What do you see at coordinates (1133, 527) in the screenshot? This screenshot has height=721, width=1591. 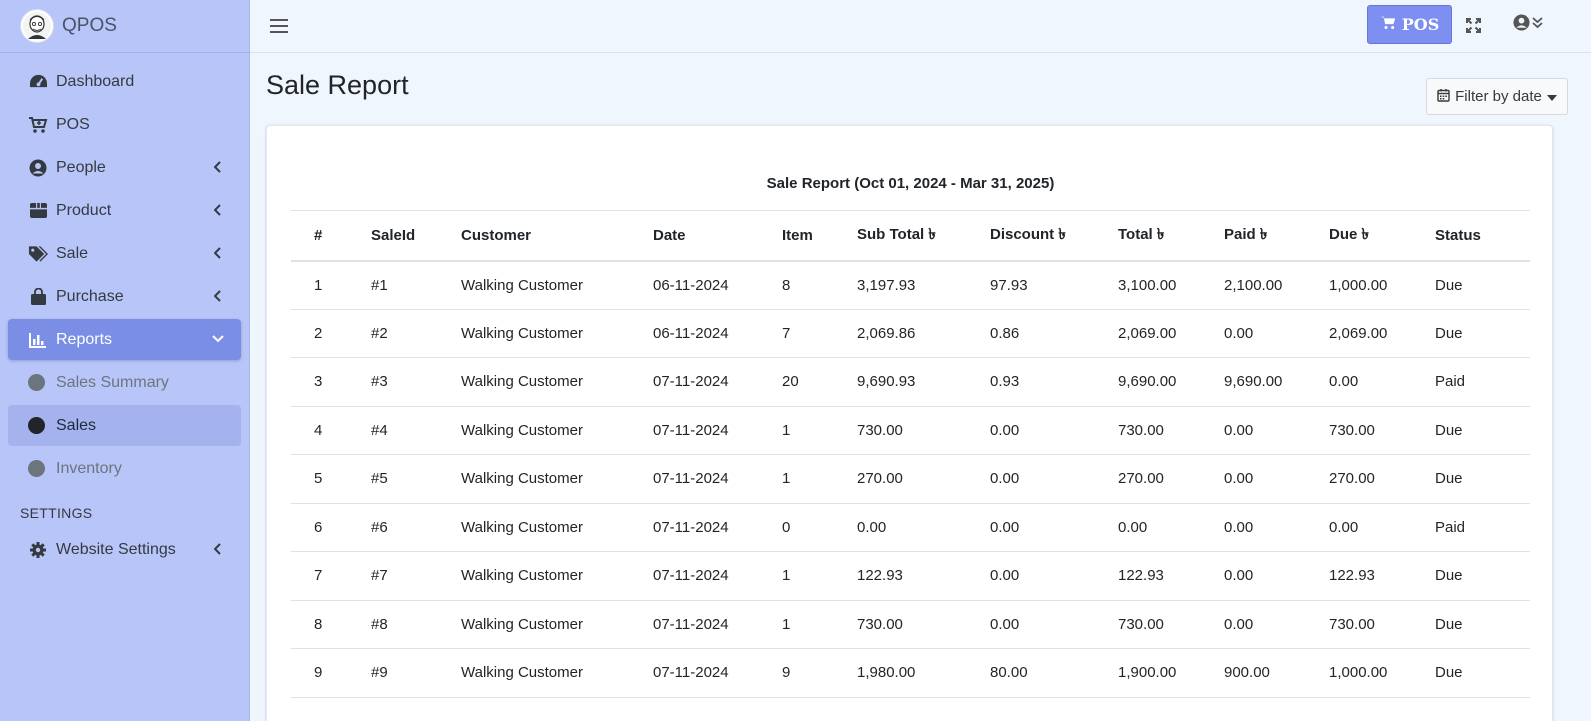 I see `cell-total: 0.00` at bounding box center [1133, 527].